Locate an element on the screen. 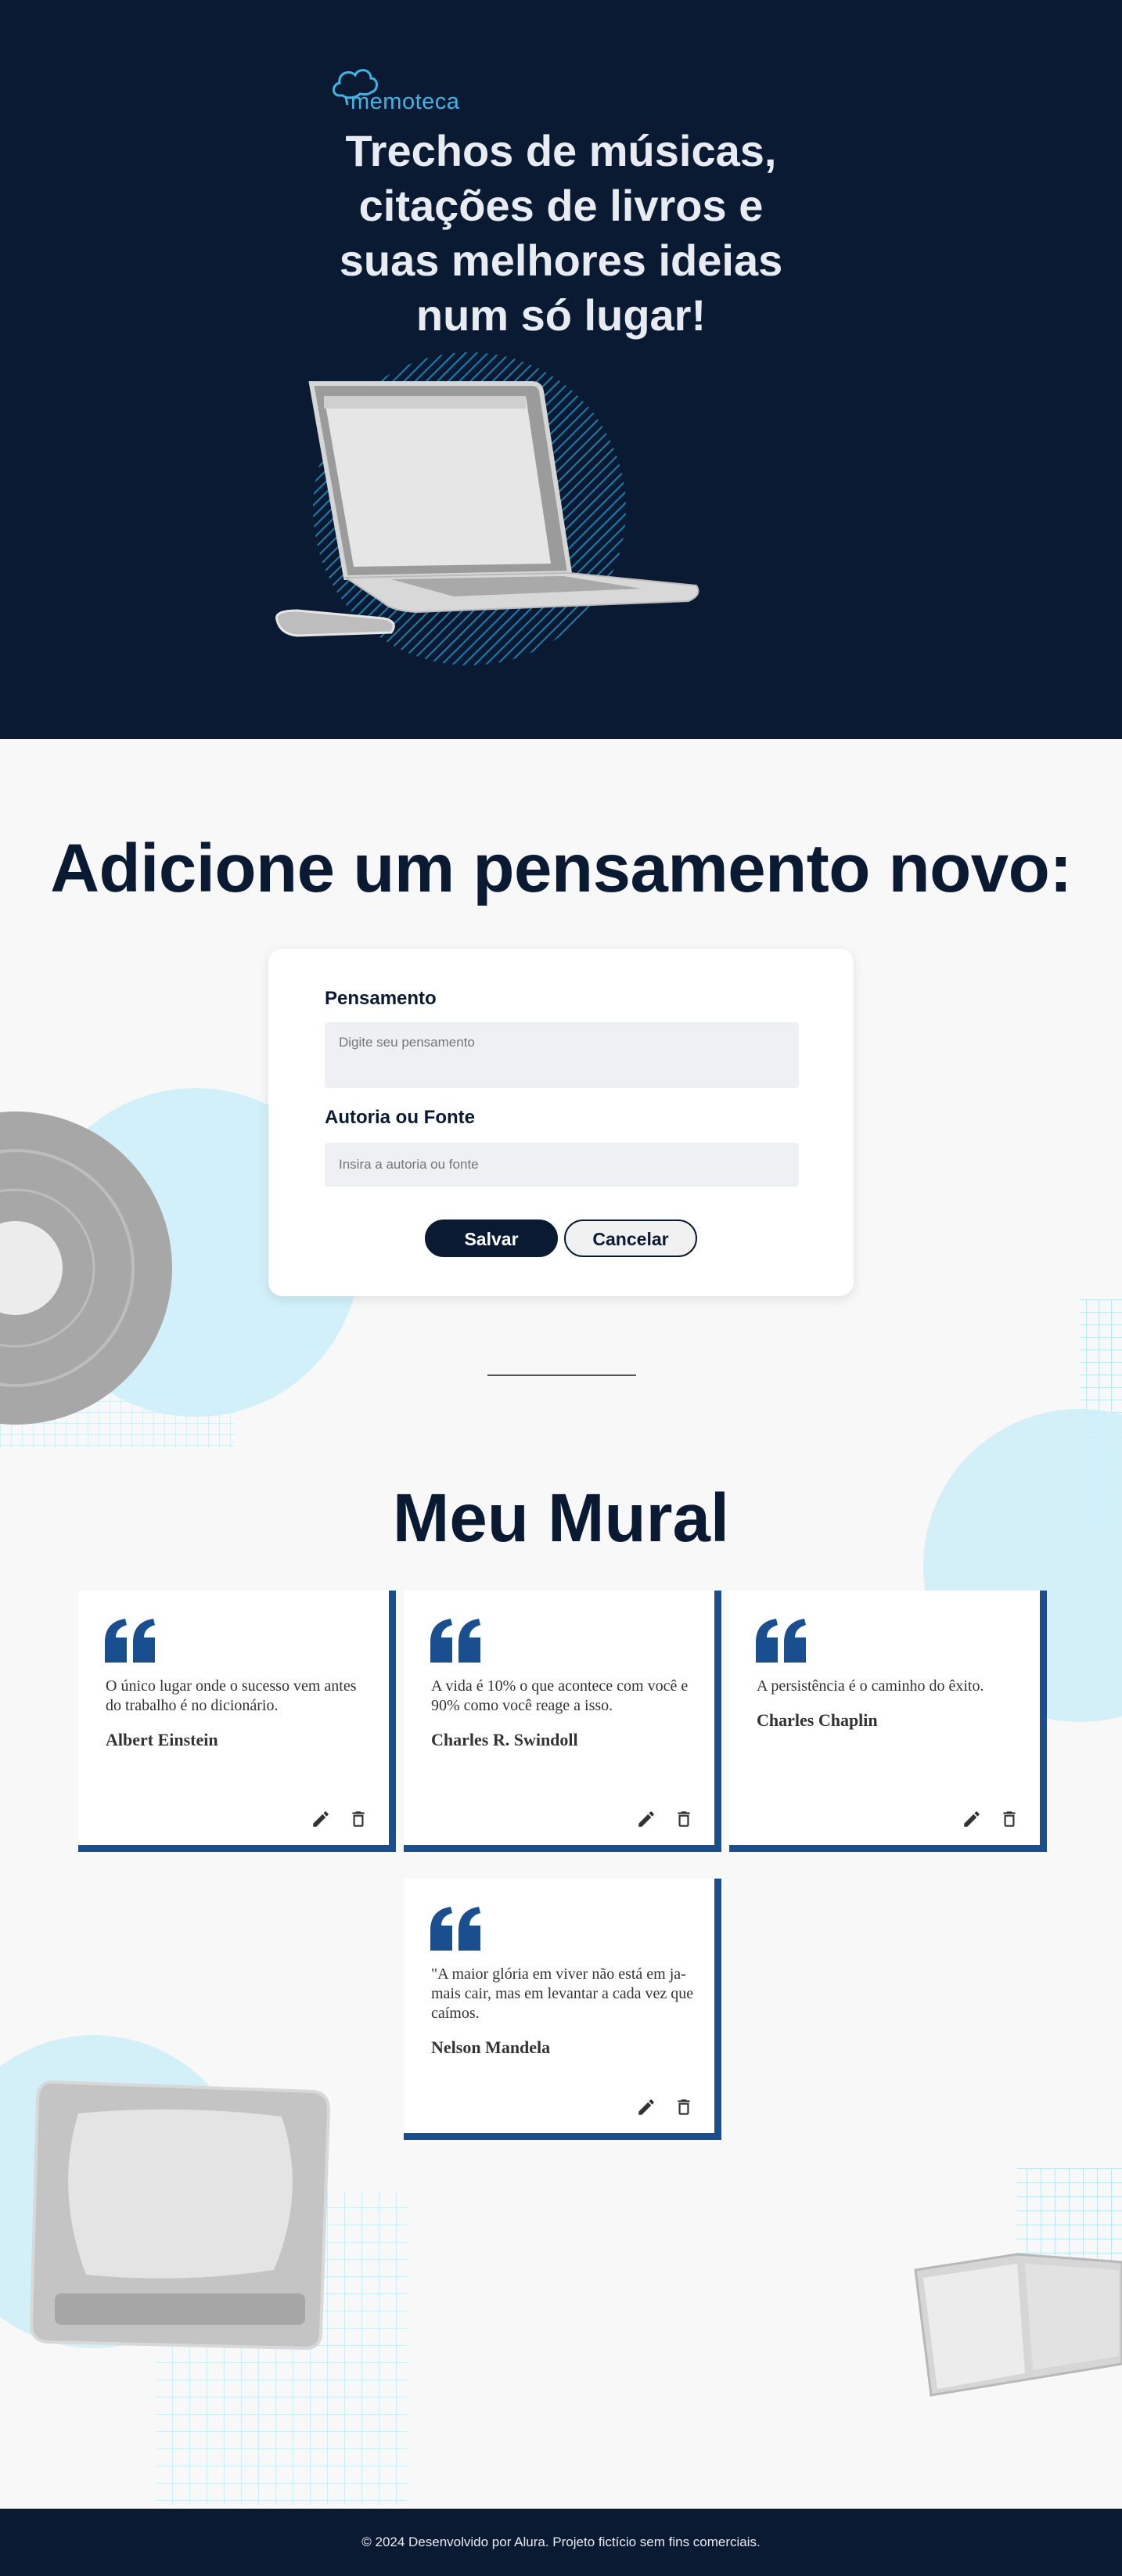  logo-text: memoteca is located at coordinates (405, 101).